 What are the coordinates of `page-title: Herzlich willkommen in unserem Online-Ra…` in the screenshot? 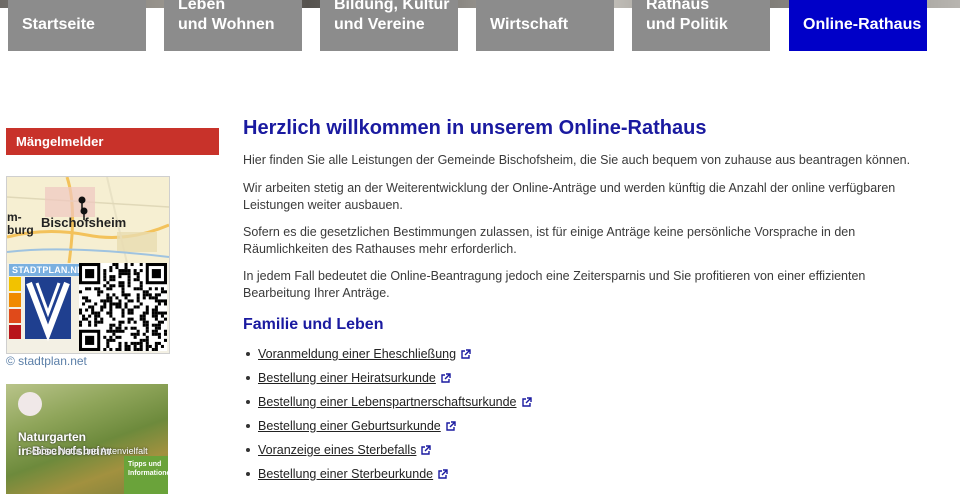 It's located at (475, 128).